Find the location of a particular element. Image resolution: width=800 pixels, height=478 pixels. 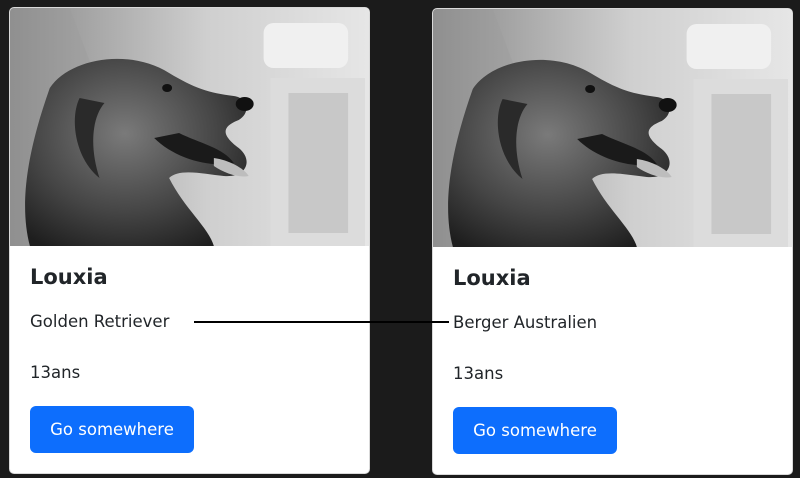

dog-breed: Golden Retriever is located at coordinates (100, 321).